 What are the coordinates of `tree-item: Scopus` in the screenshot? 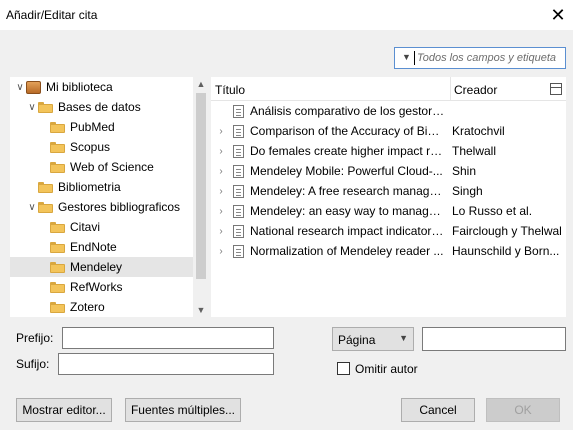 It's located at (102, 147).